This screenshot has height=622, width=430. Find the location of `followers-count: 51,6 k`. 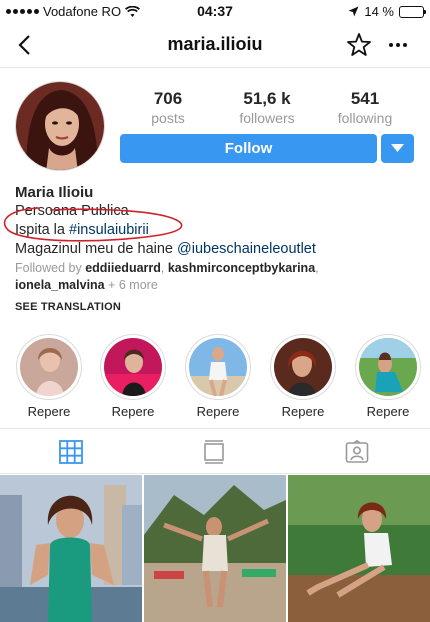

followers-count: 51,6 k is located at coordinates (267, 98).